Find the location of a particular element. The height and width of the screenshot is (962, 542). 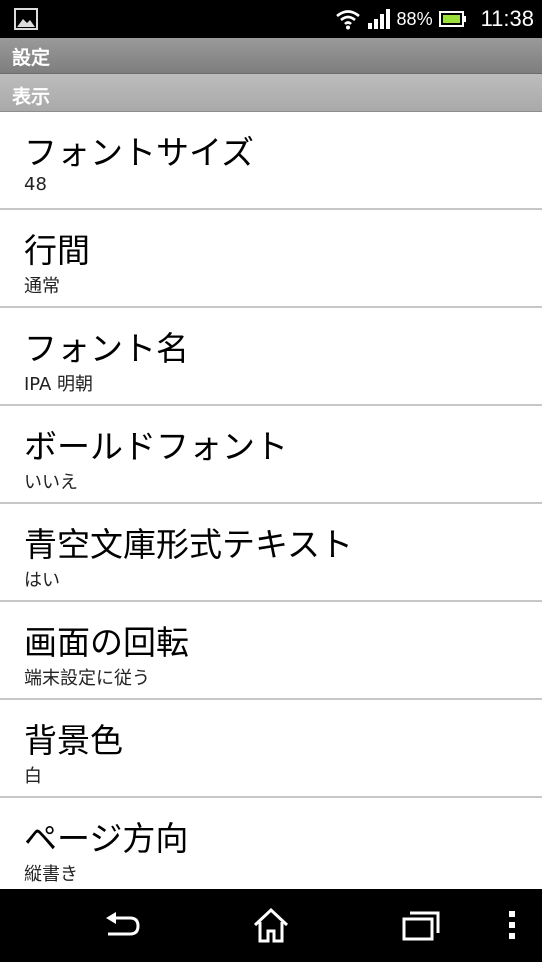

setting-font-name: フォント名 IPA 明朝 is located at coordinates (271, 357).